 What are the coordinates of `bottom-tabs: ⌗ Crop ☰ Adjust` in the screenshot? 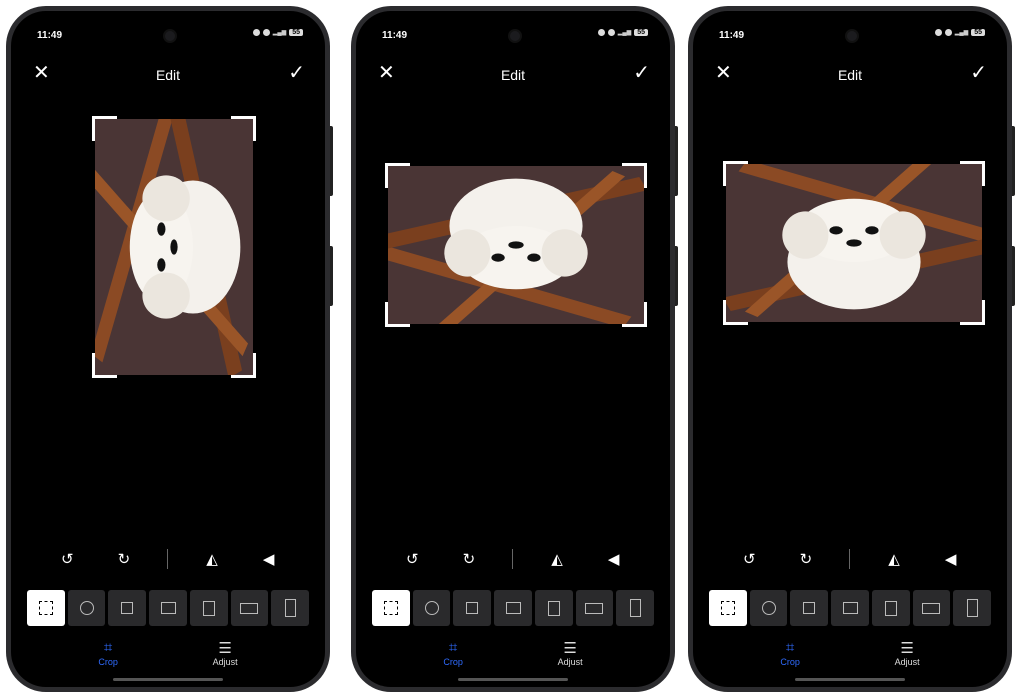 It's located at (513, 653).